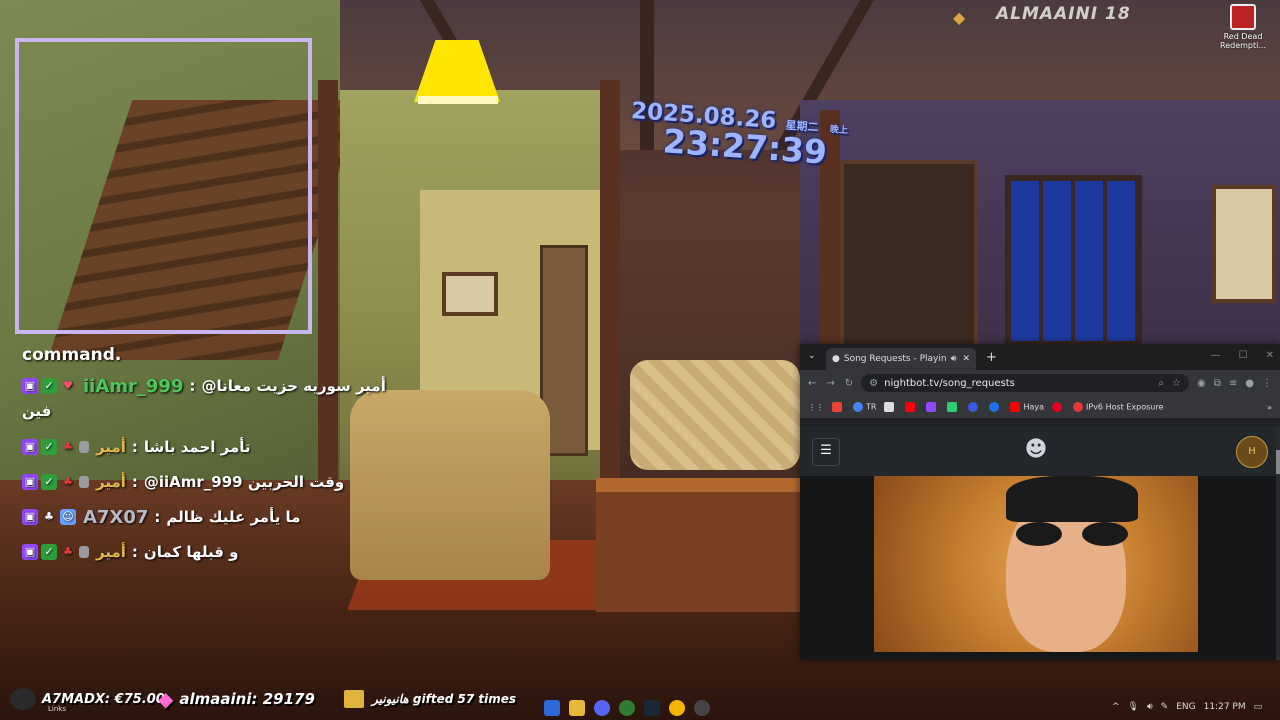 The width and height of the screenshot is (1280, 720). I want to click on close-icon: ✕, so click(1270, 355).